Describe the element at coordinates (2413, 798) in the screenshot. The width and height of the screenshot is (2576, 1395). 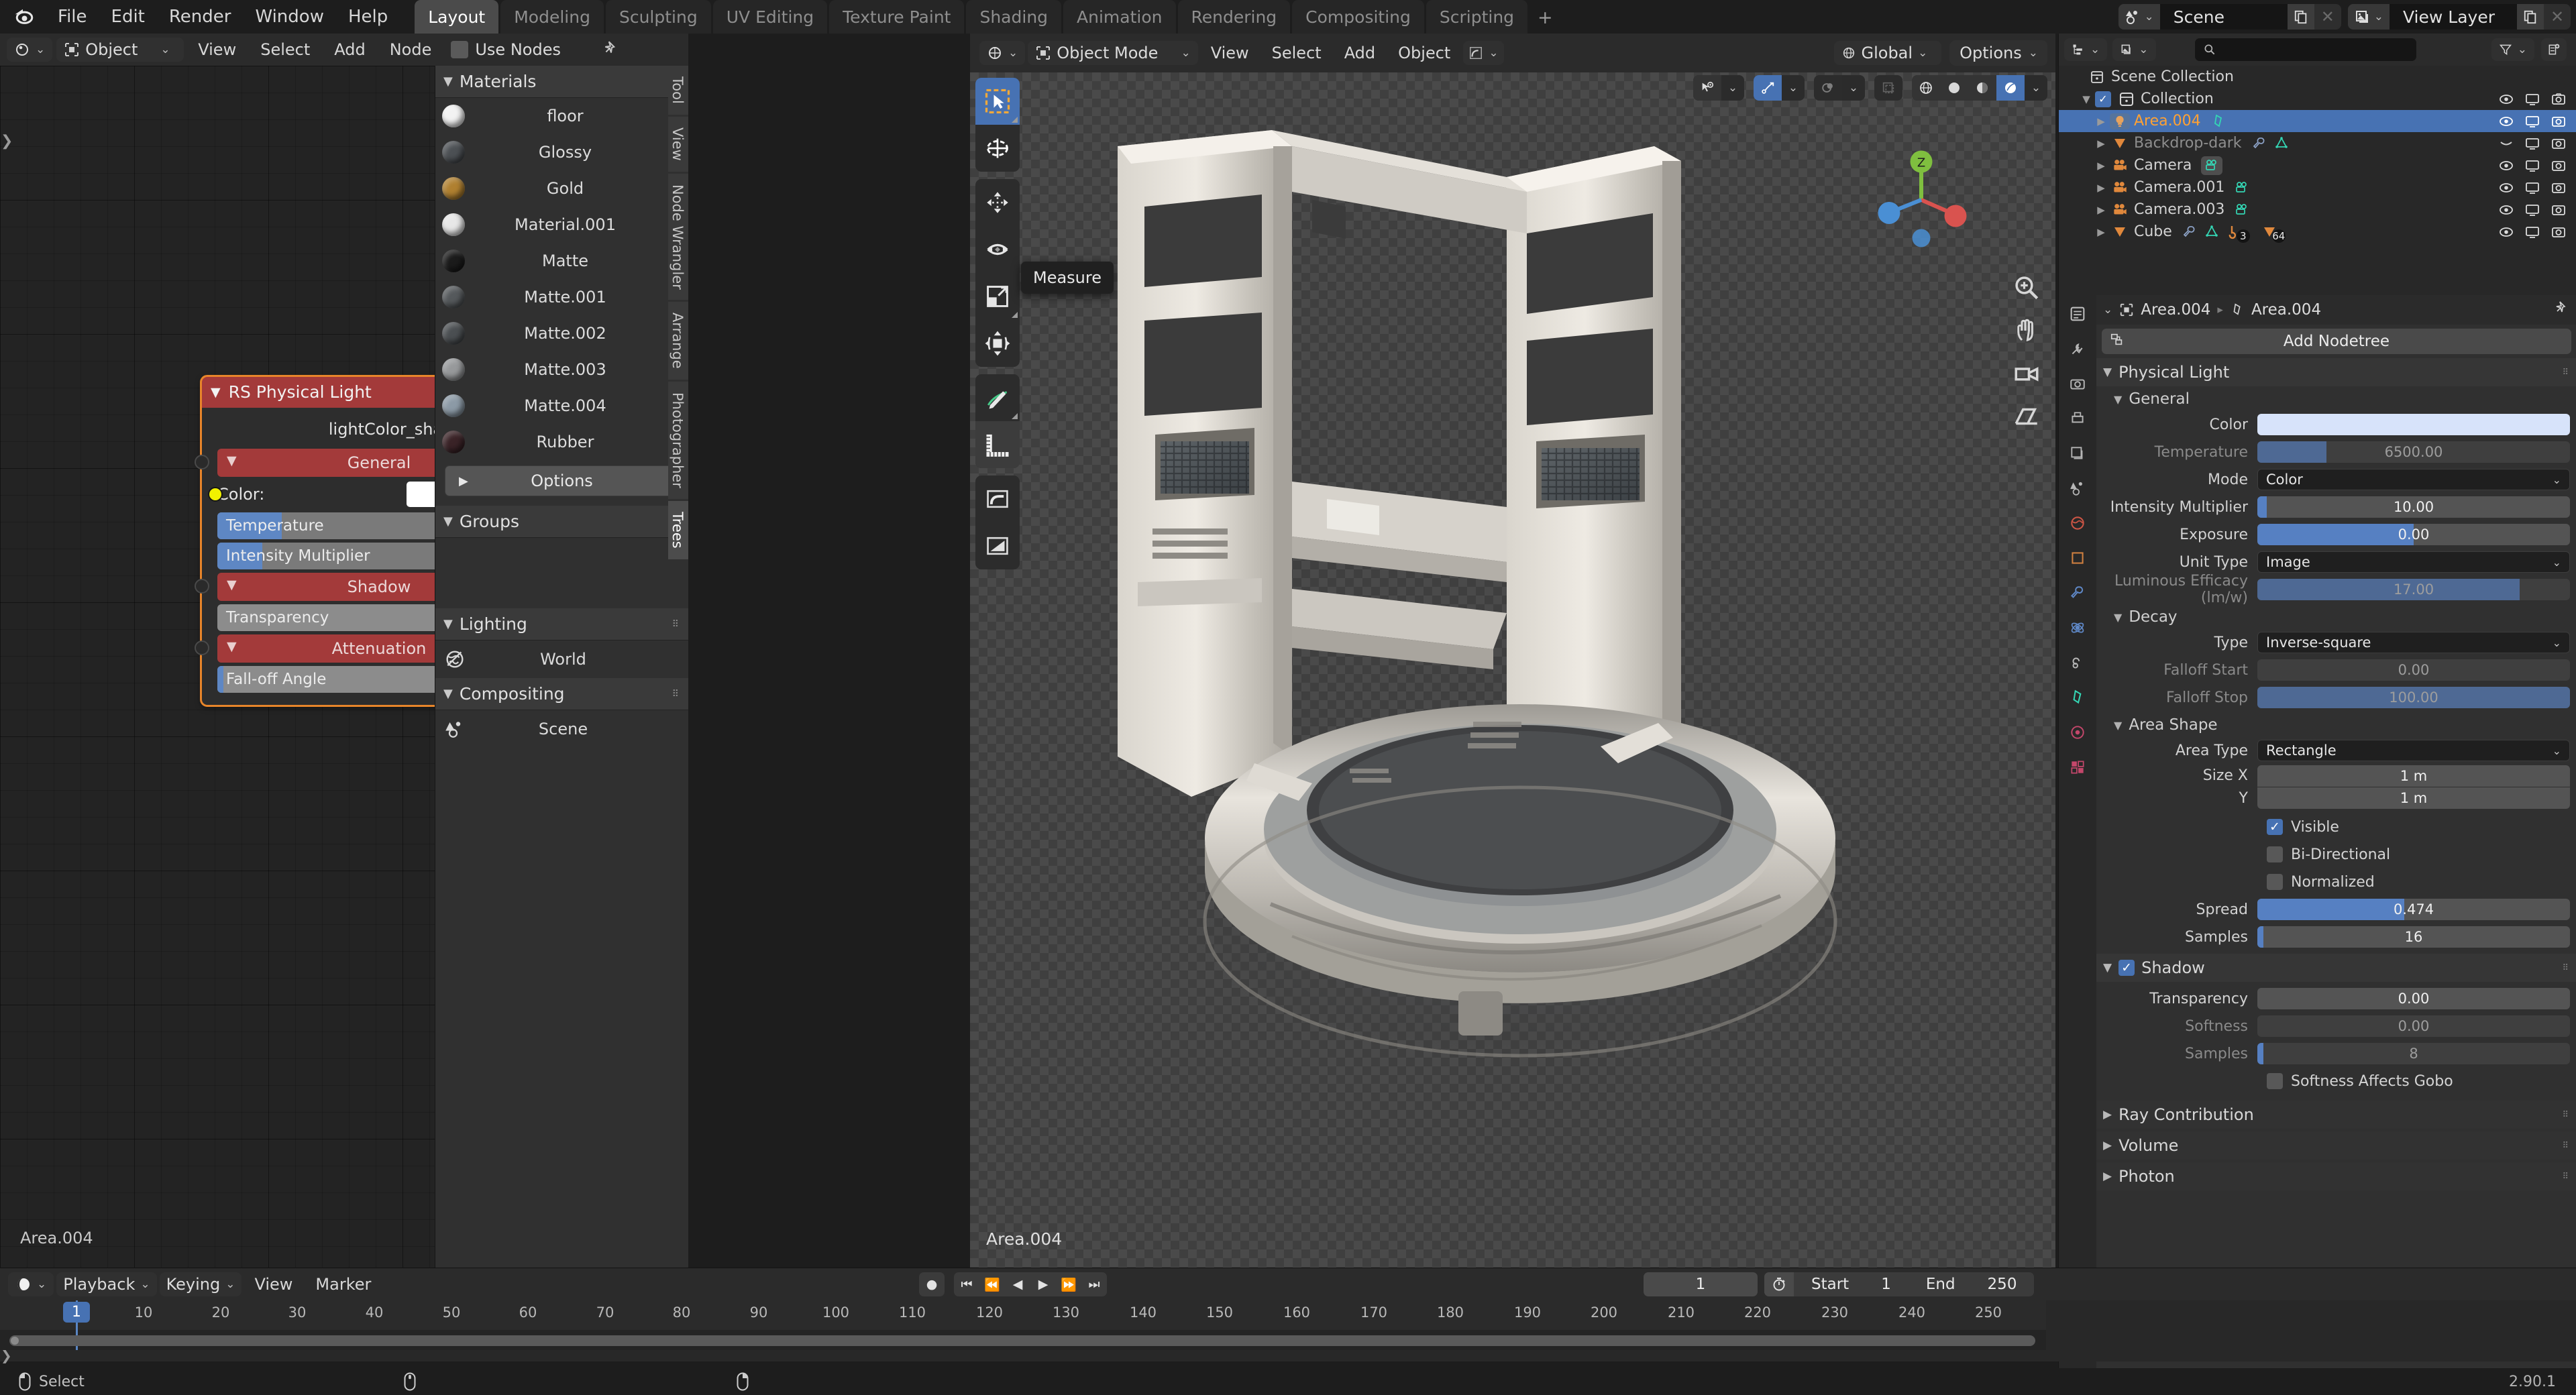
I see `size-y-field: 1 m` at that location.